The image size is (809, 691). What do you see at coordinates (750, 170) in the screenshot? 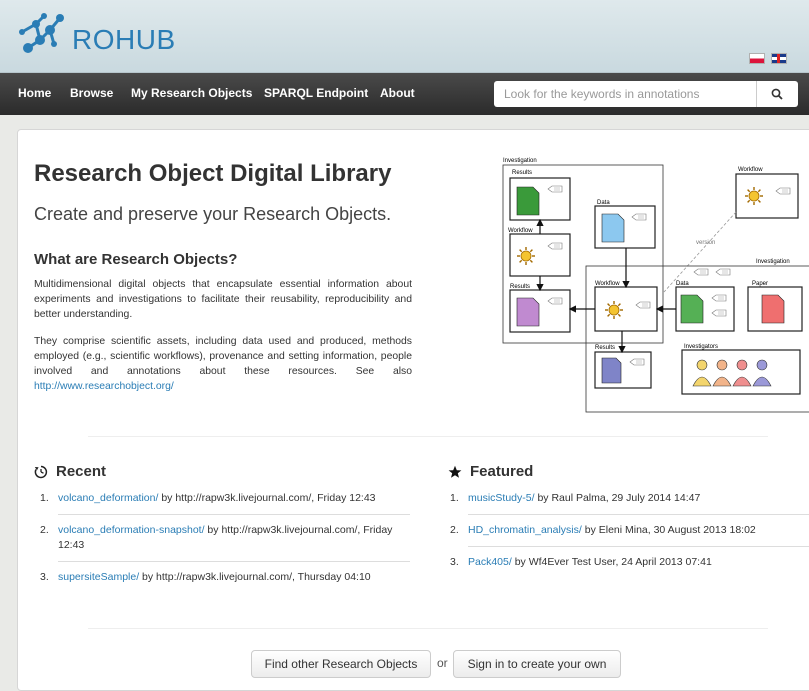
I see `diagram-label-workflow-right: Workflow` at bounding box center [750, 170].